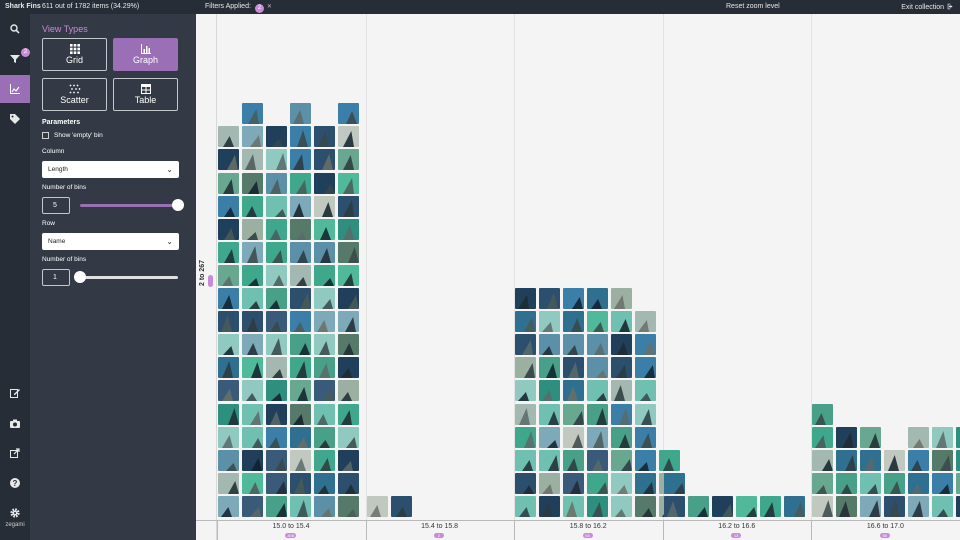 This screenshot has height=540, width=960. I want to click on column-bins-slider-track, so click(129, 205).